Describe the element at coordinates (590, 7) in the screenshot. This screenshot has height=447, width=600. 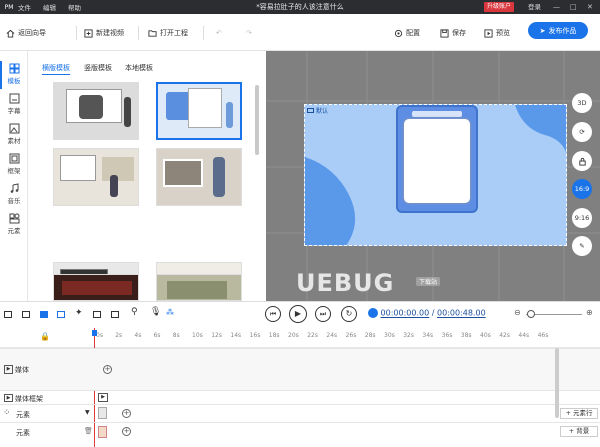
I see `close-icon: ✕` at that location.